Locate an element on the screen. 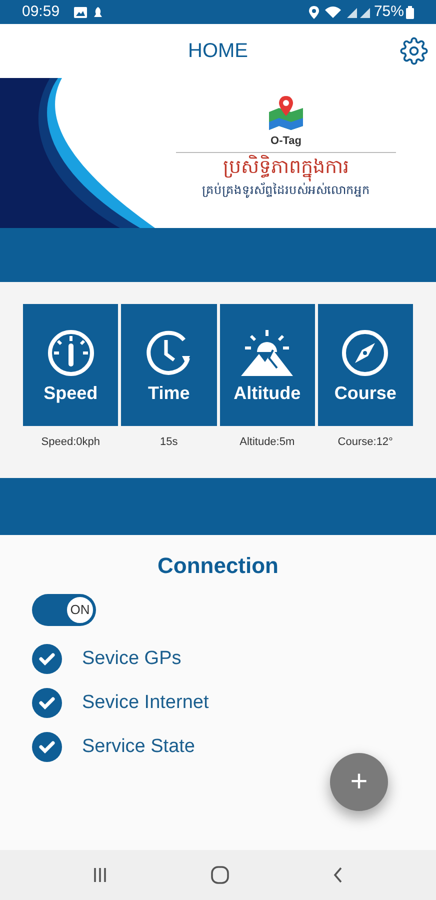 Image resolution: width=436 pixels, height=900 pixels. status-time: 09:59 is located at coordinates (41, 12).